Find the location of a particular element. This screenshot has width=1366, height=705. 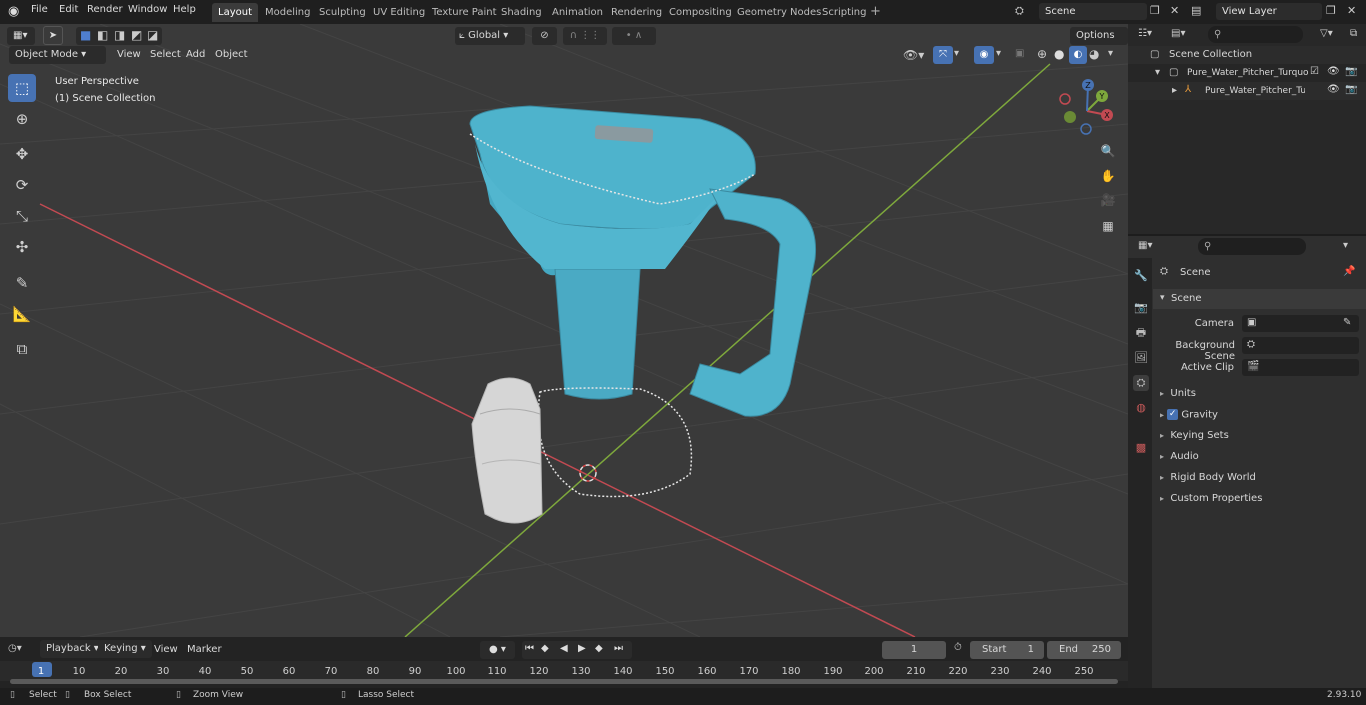

texture-tab-icon: ▩ is located at coordinates (1141, 448).